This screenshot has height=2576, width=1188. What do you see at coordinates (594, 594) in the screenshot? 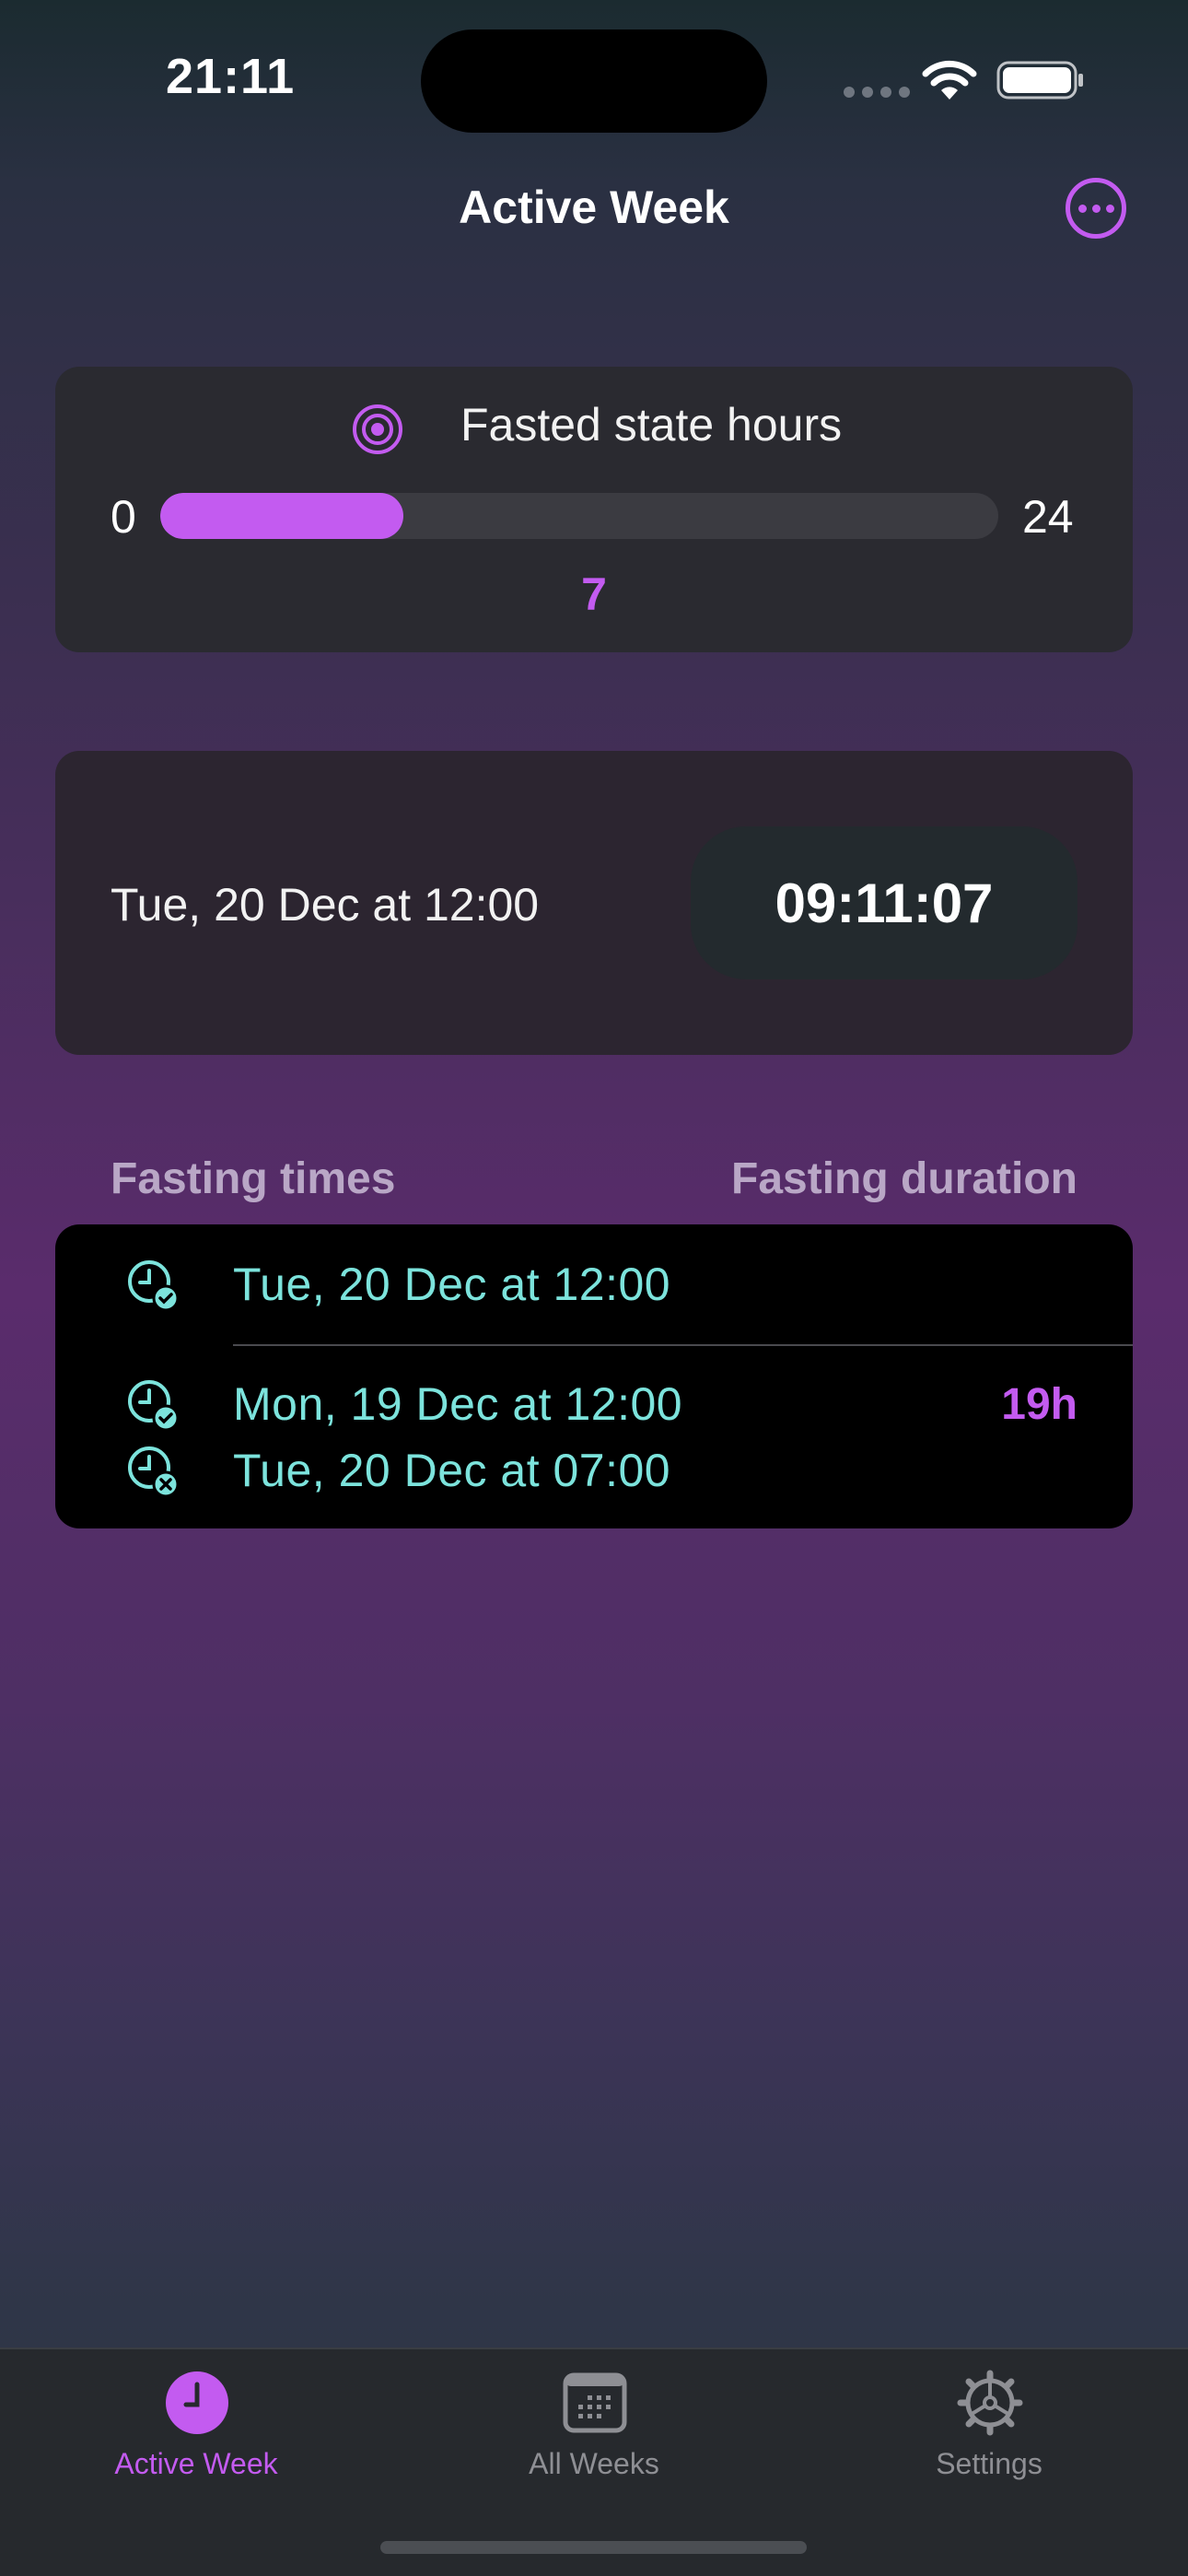
I see `fasted-hours-value: 7` at bounding box center [594, 594].